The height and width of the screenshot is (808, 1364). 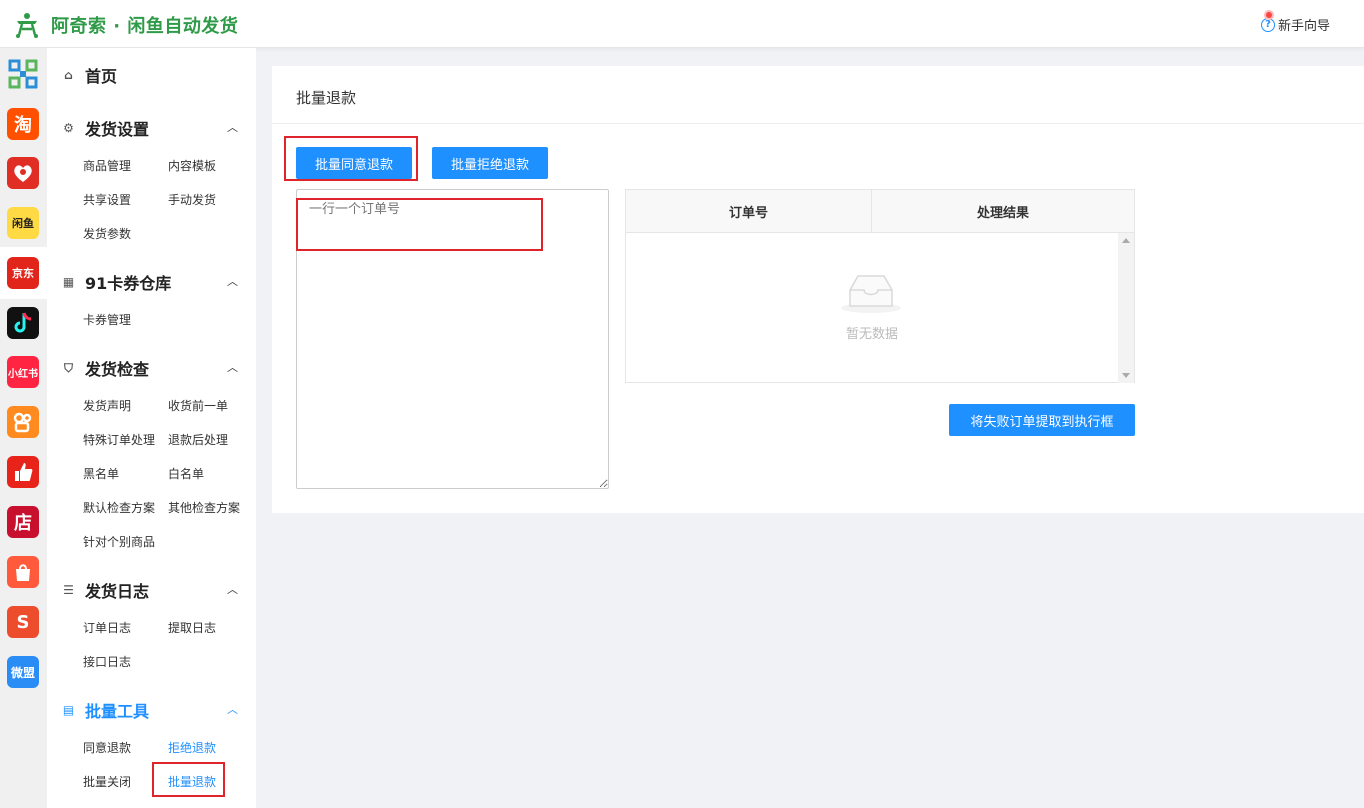 What do you see at coordinates (107, 199) in the screenshot?
I see `menu-item-share-settings: 共享设置` at bounding box center [107, 199].